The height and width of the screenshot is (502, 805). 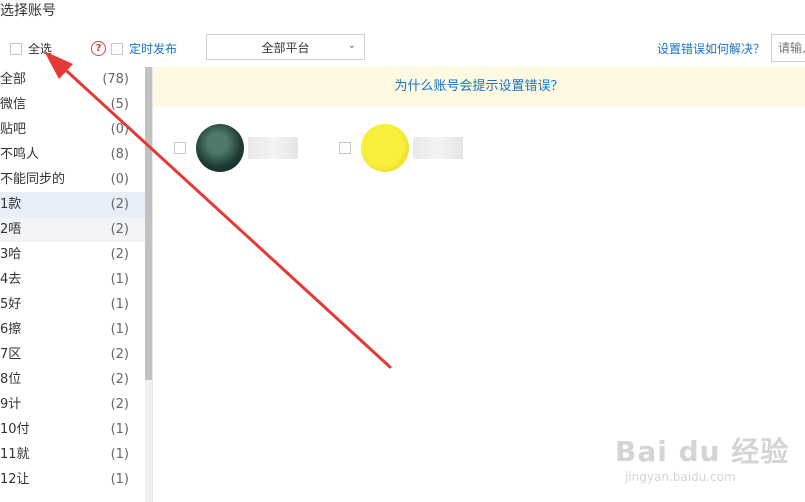 I want to click on platform-dropdown: 全部平台 ⌄, so click(x=285, y=47).